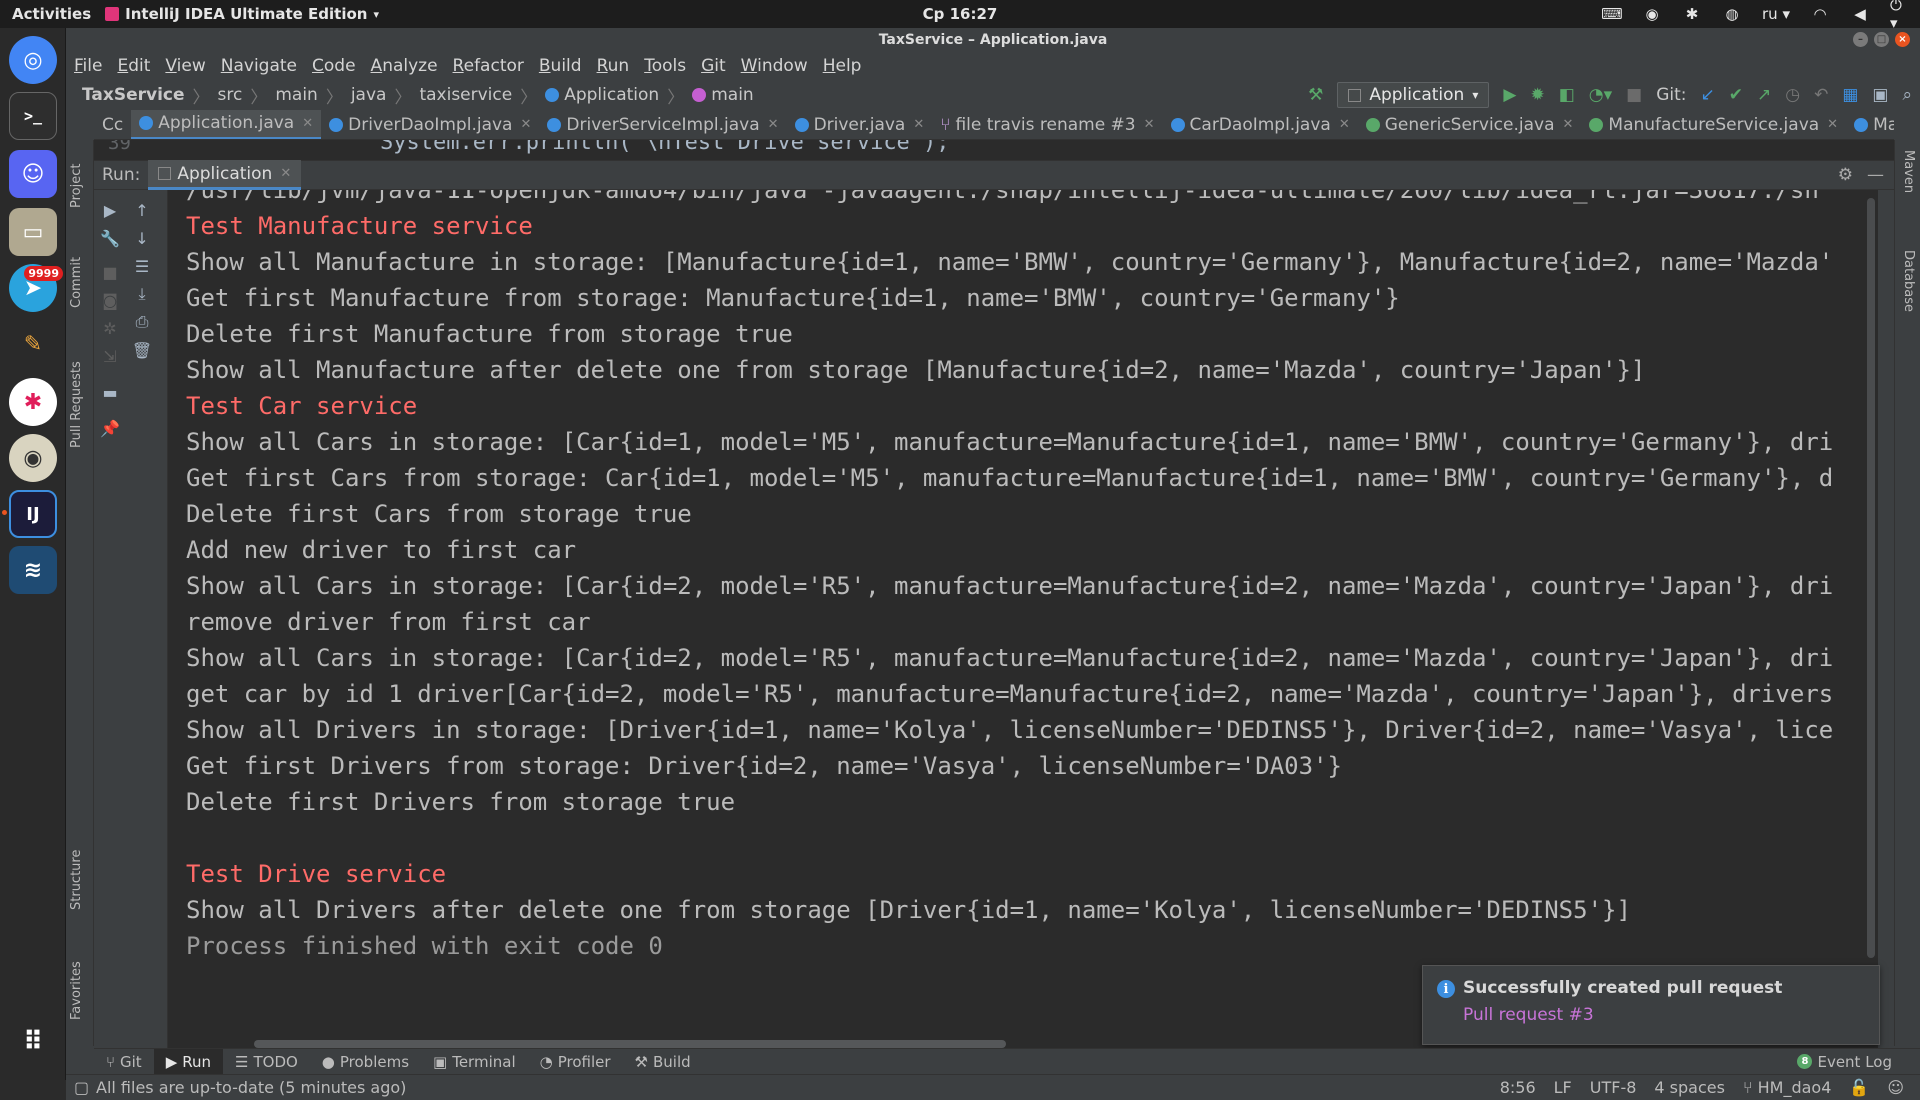 The height and width of the screenshot is (1100, 1920). What do you see at coordinates (1792, 95) in the screenshot?
I see `history-icon: ◷` at bounding box center [1792, 95].